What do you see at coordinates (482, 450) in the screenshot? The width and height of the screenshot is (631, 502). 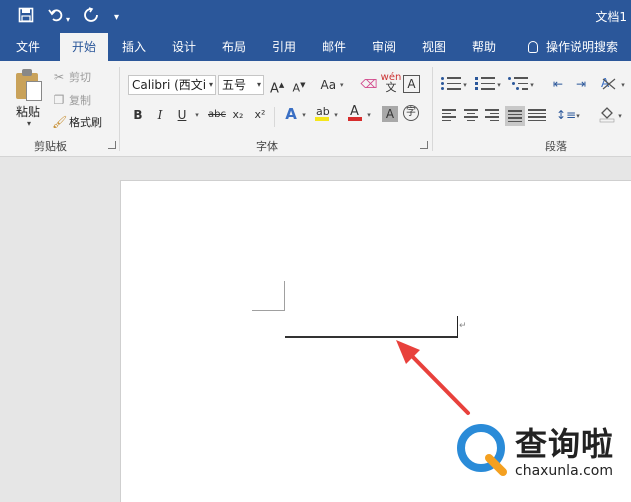 I see `chaxunla-logo-icon` at bounding box center [482, 450].